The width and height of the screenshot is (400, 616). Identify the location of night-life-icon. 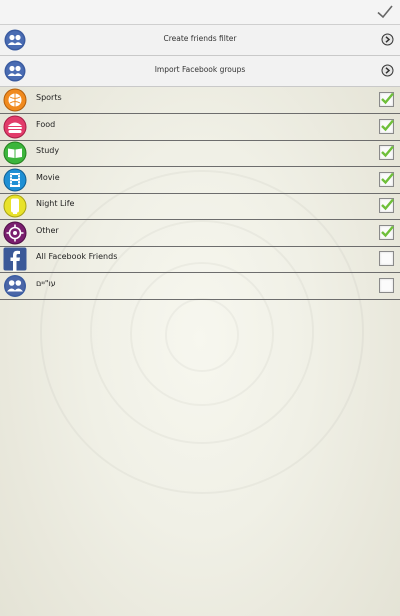
(15, 206).